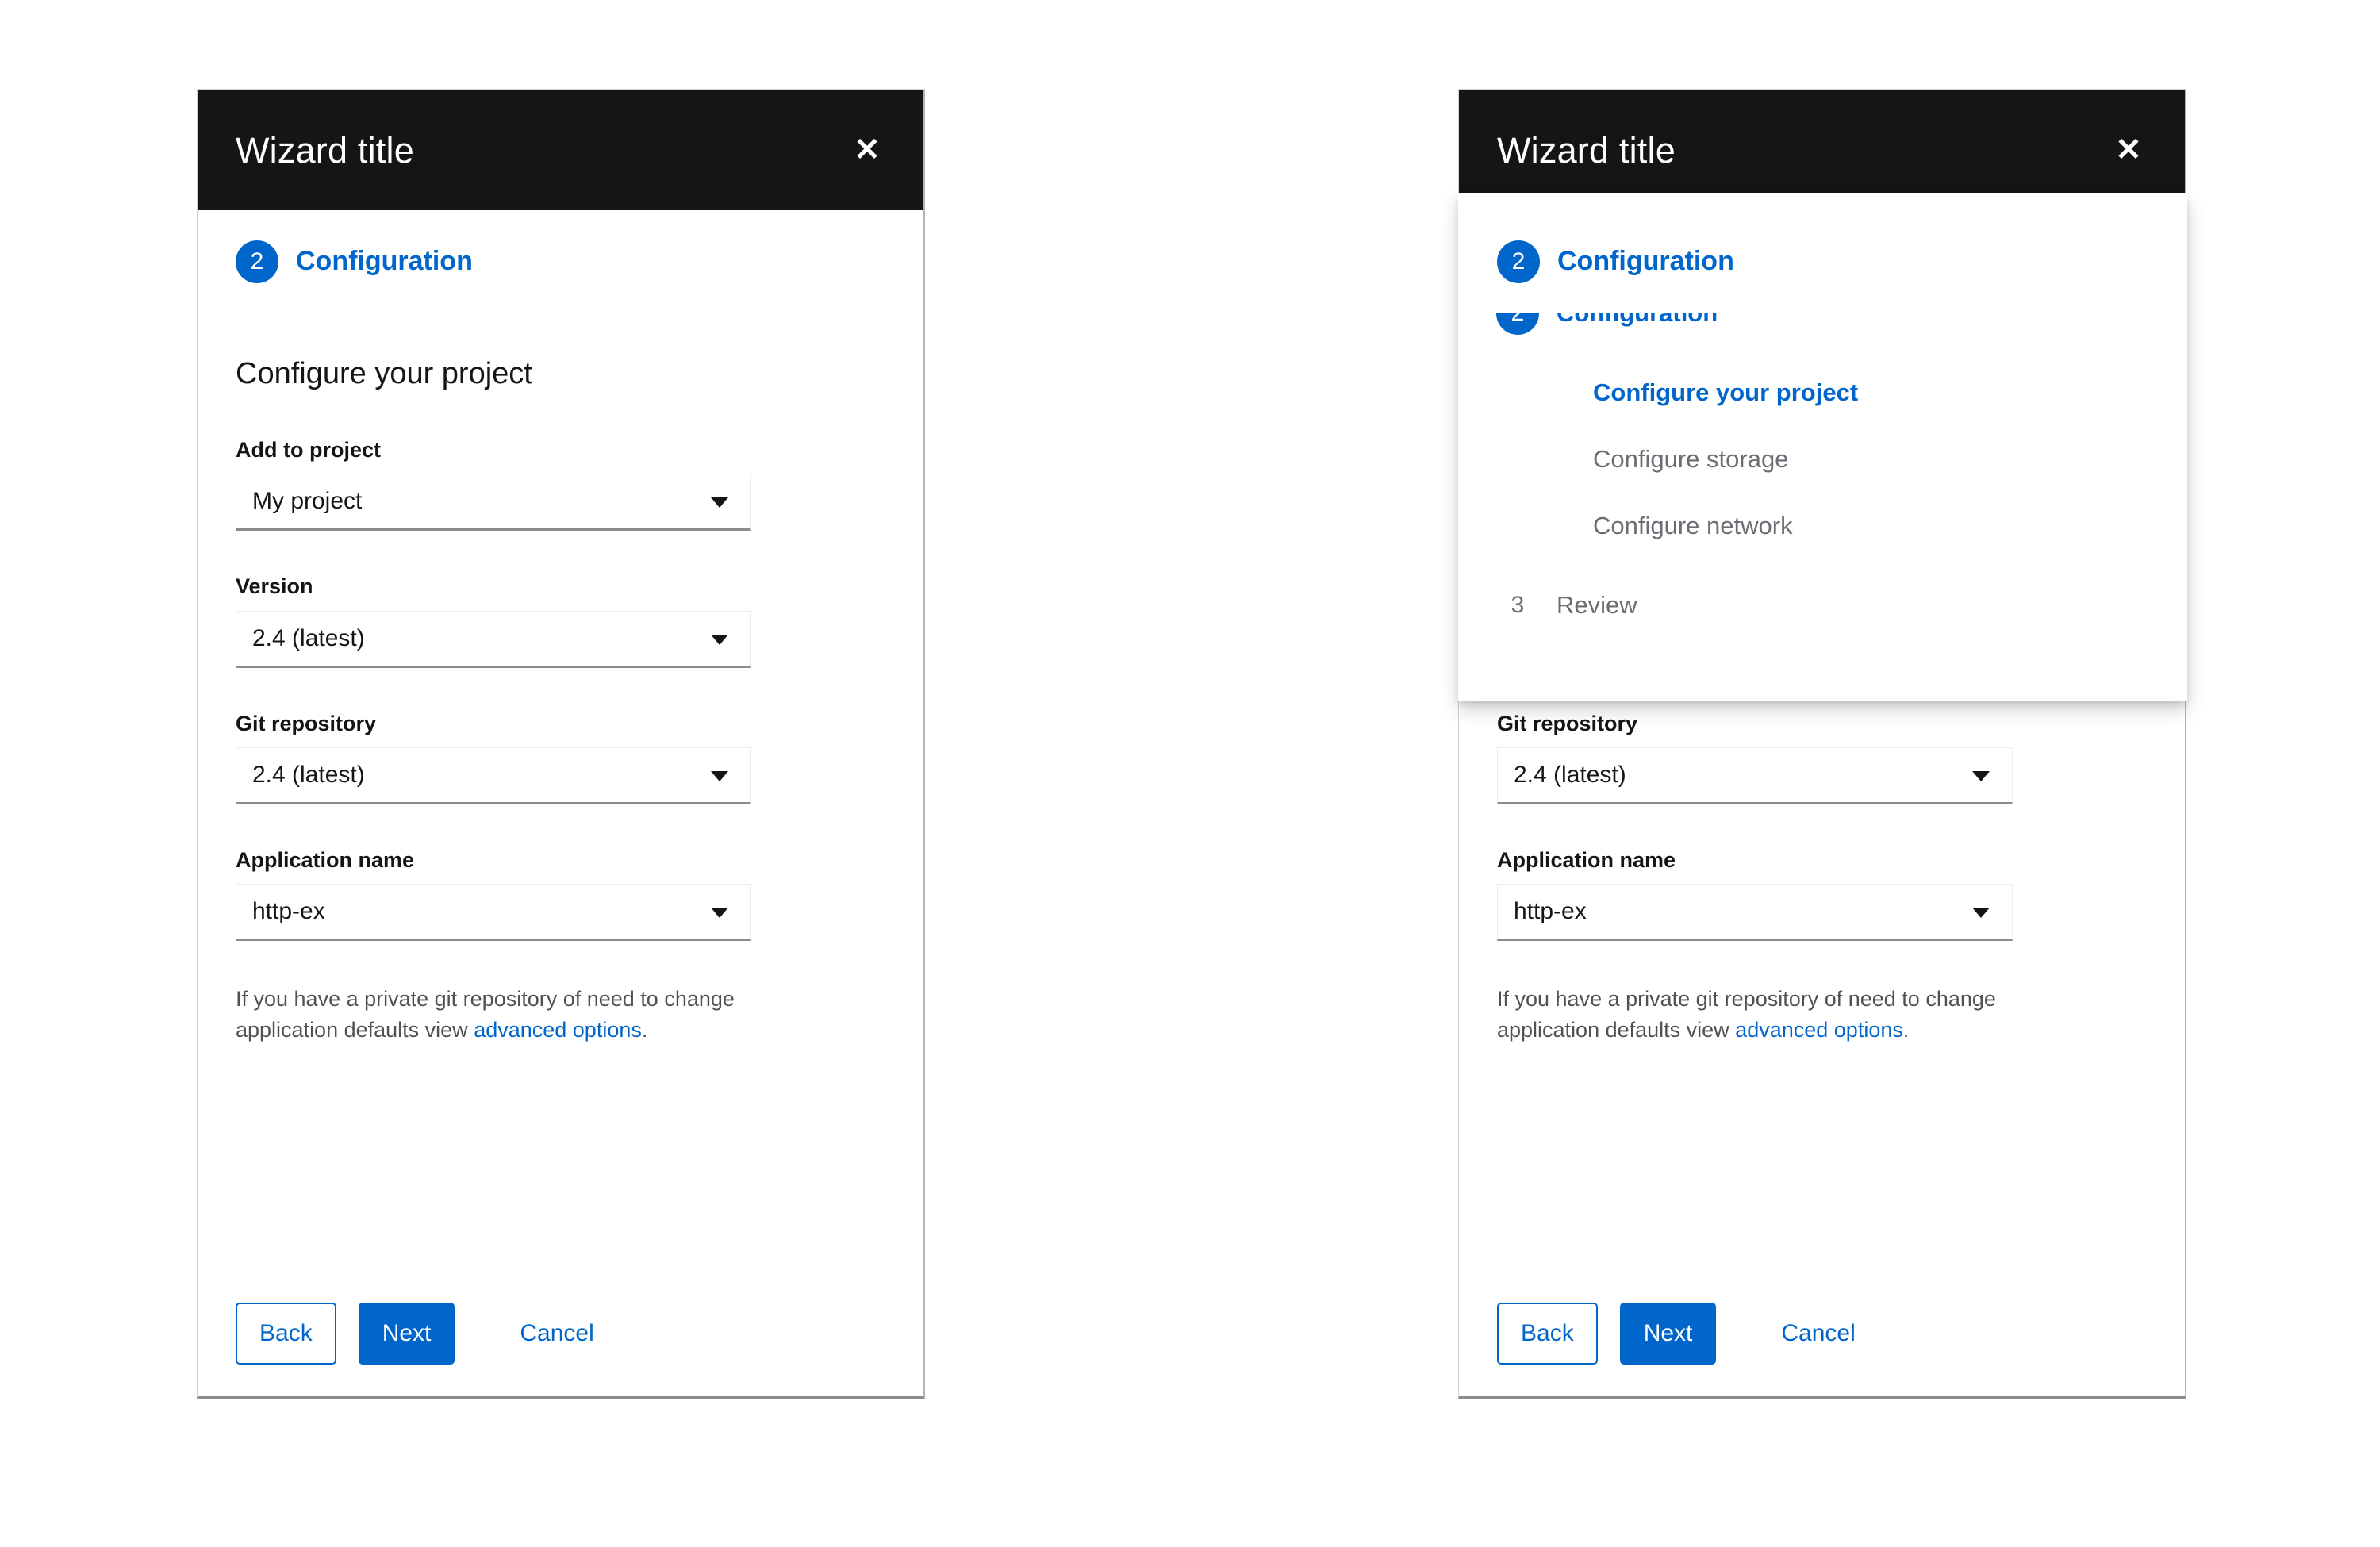 The width and height of the screenshot is (2380, 1547). I want to click on field-version: Version 2.4 (latest), so click(560, 621).